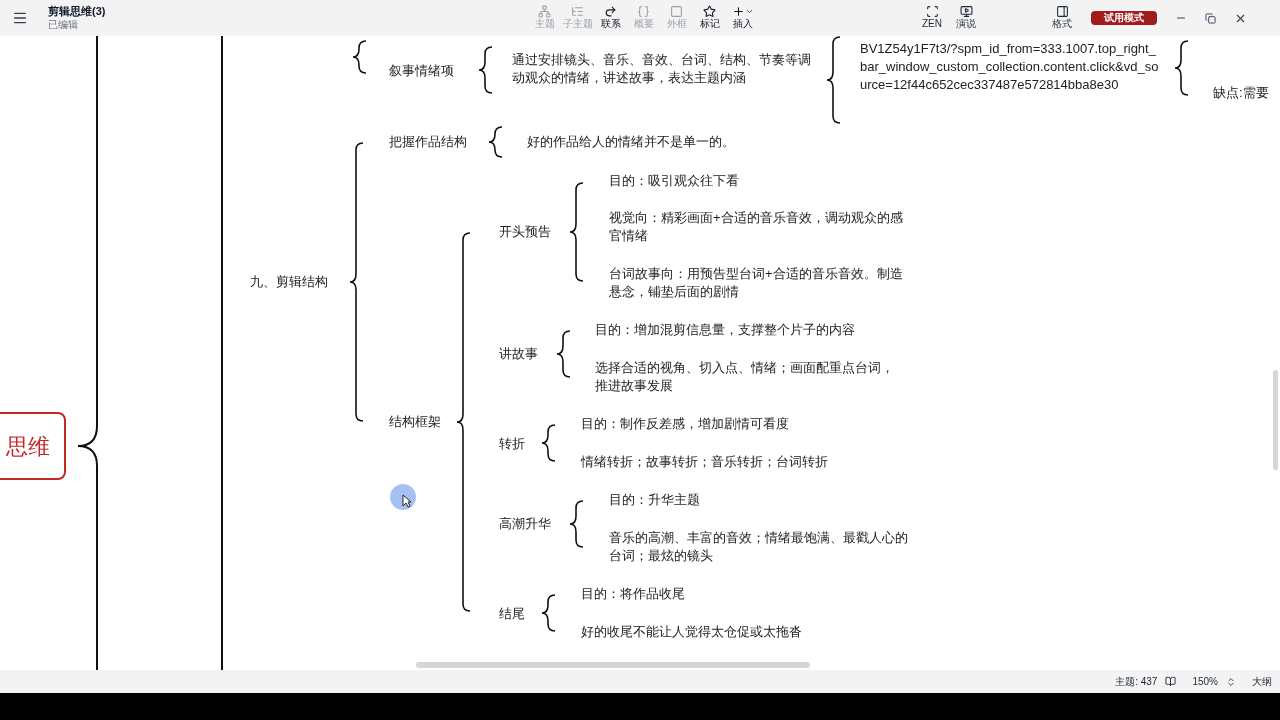  Describe the element at coordinates (685, 424) in the screenshot. I see `topic-text: 目的：制作反差感，增加剧情可看度` at that location.